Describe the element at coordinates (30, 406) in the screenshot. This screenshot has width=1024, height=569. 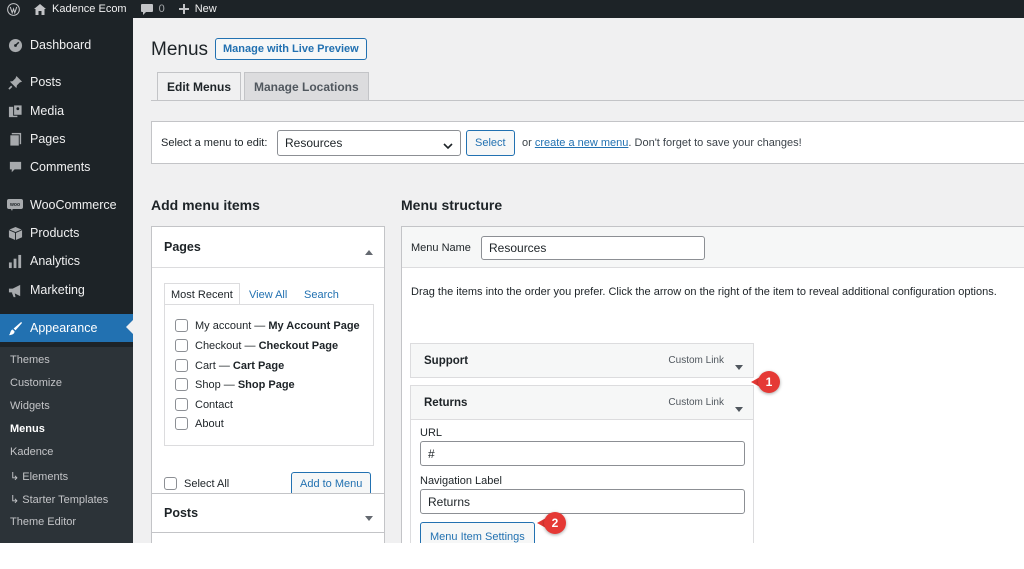
I see `submenu-item-widgets: Widgets` at that location.